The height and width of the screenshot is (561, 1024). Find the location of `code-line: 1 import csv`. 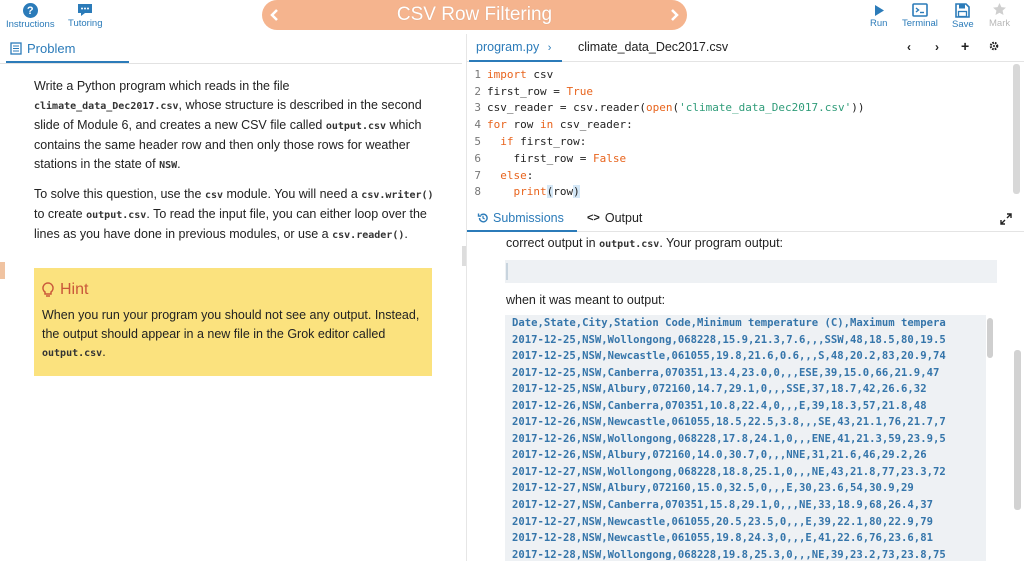

code-line: 1 import csv is located at coordinates (739, 74).